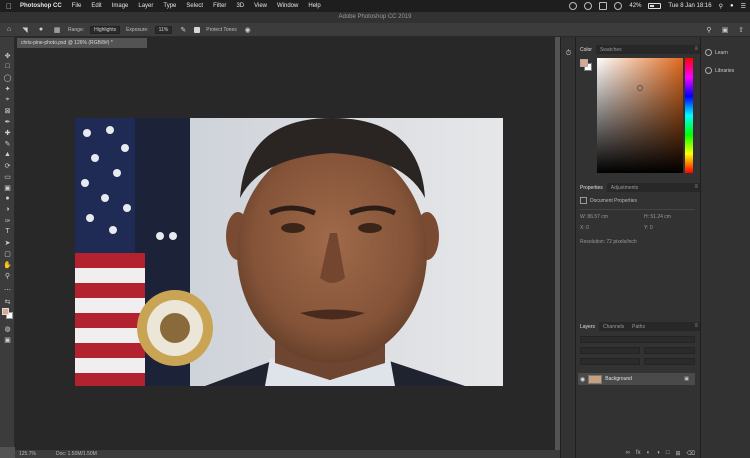 This screenshot has width=750, height=458. What do you see at coordinates (584, 228) in the screenshot?
I see `x-value: X: 0` at bounding box center [584, 228].